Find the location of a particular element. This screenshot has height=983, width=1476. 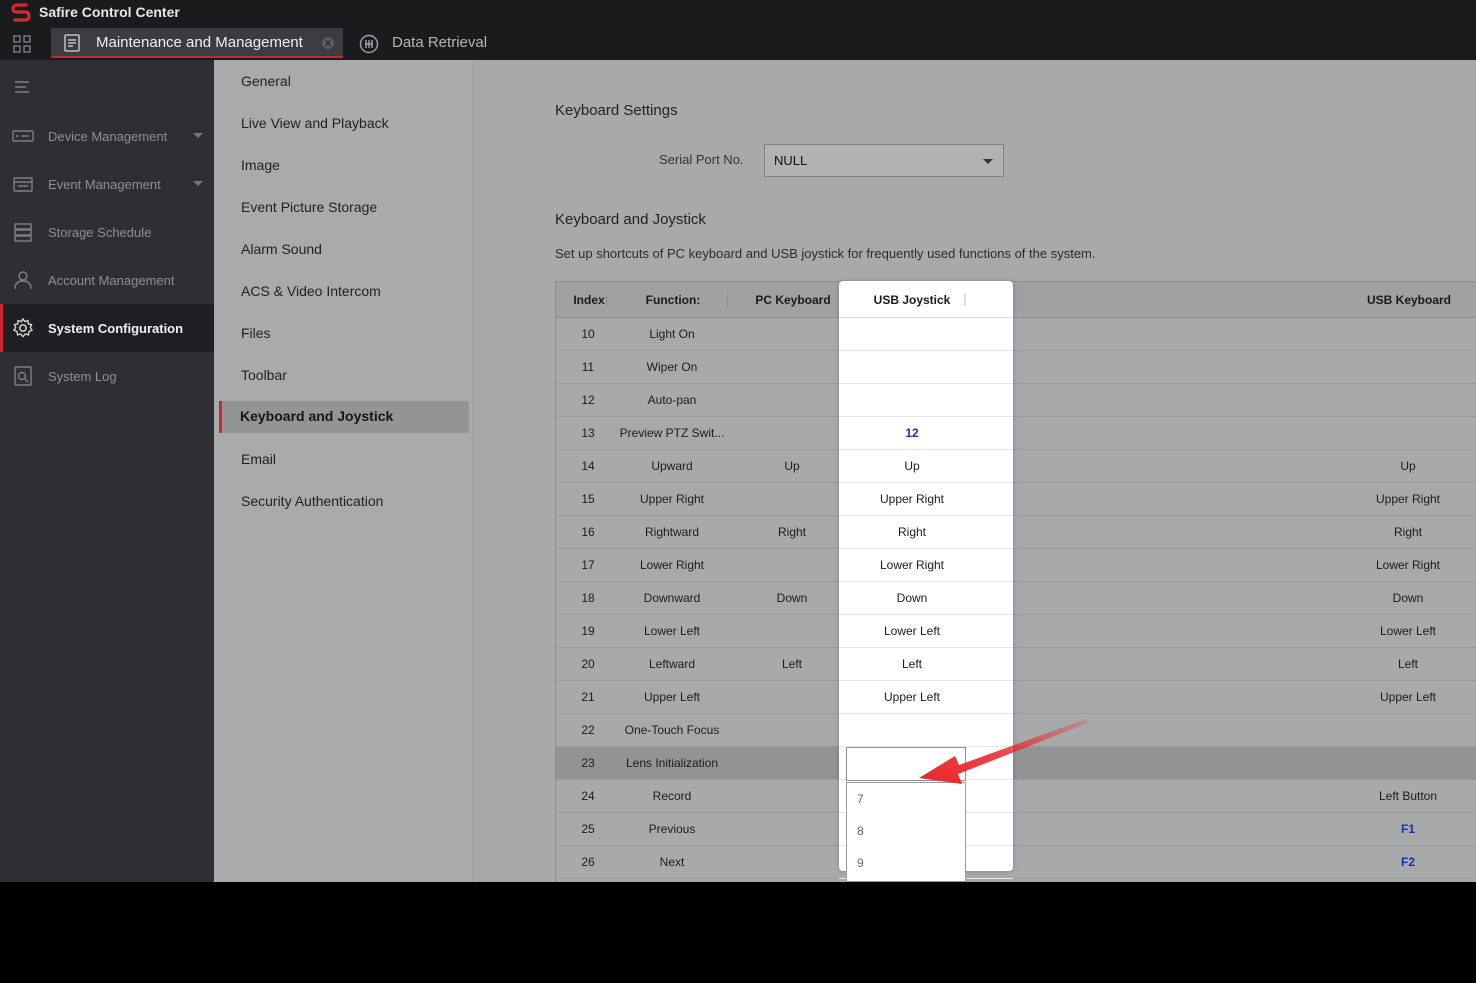

table-row: 14 Upward Up Up is located at coordinates (1016, 466).